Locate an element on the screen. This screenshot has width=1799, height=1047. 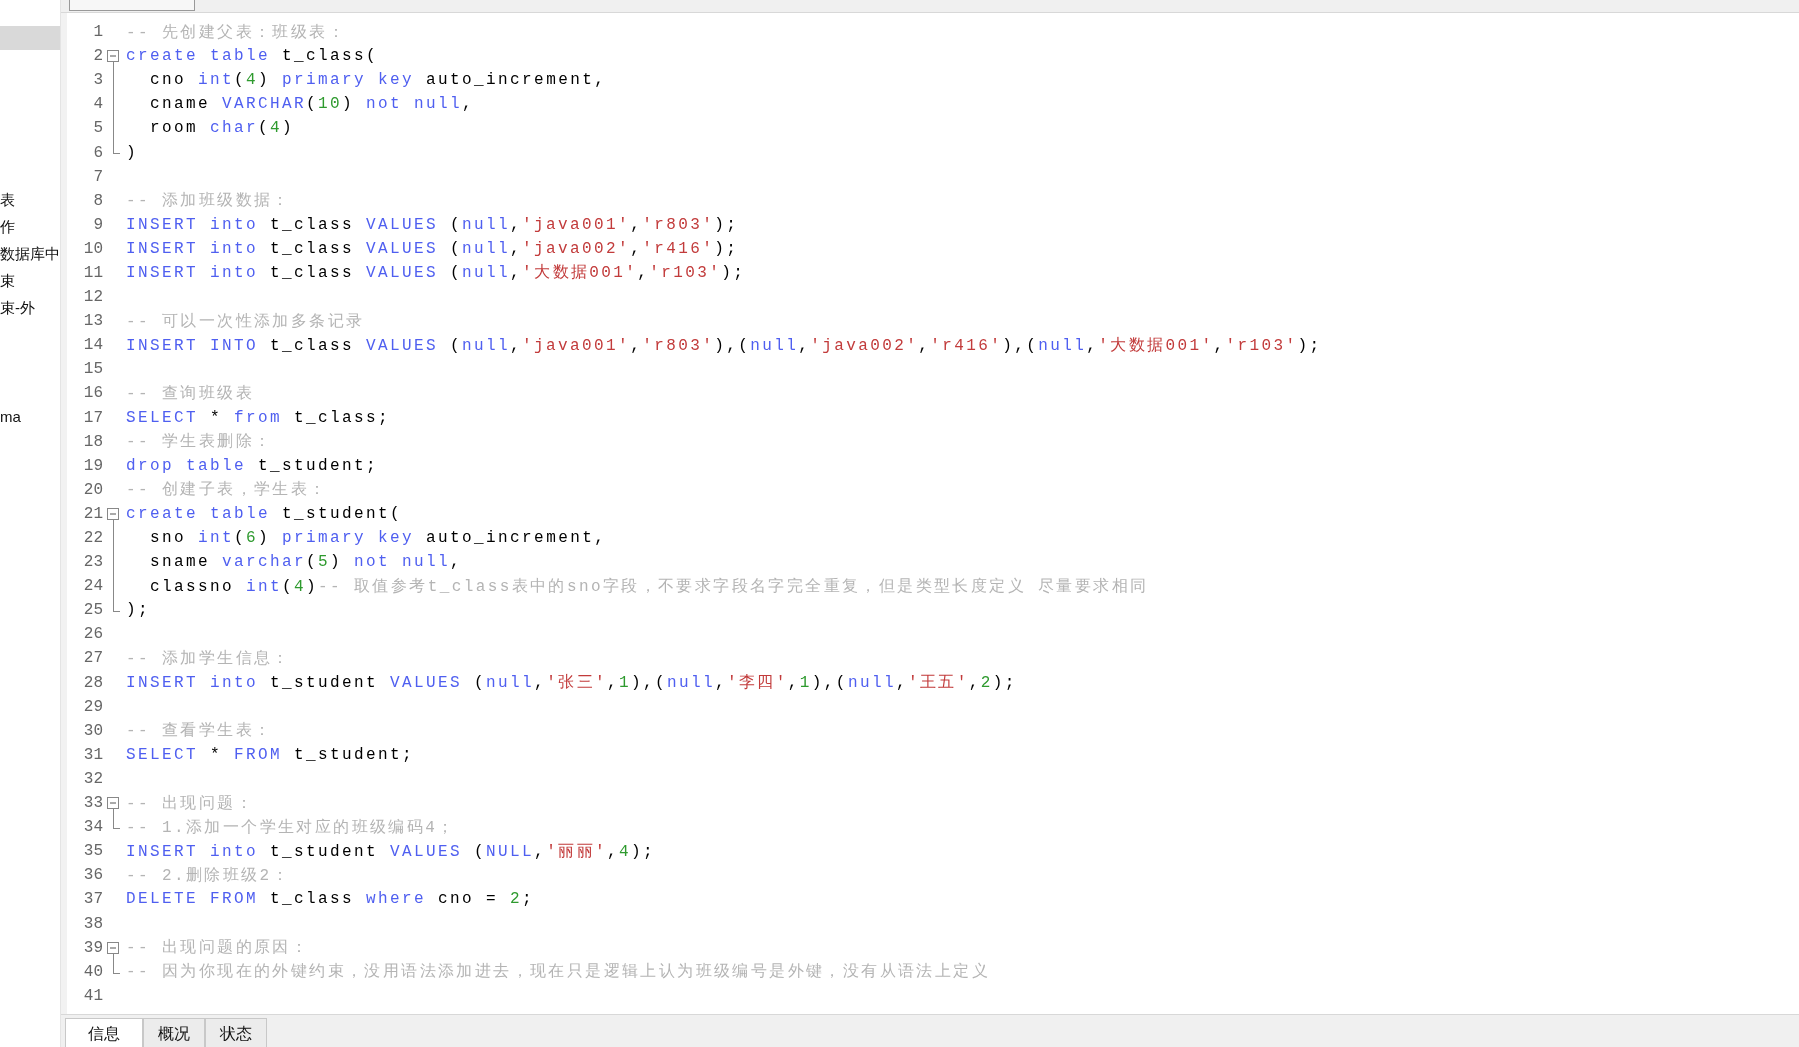
line-number: 24 is located at coordinates (92, 586).